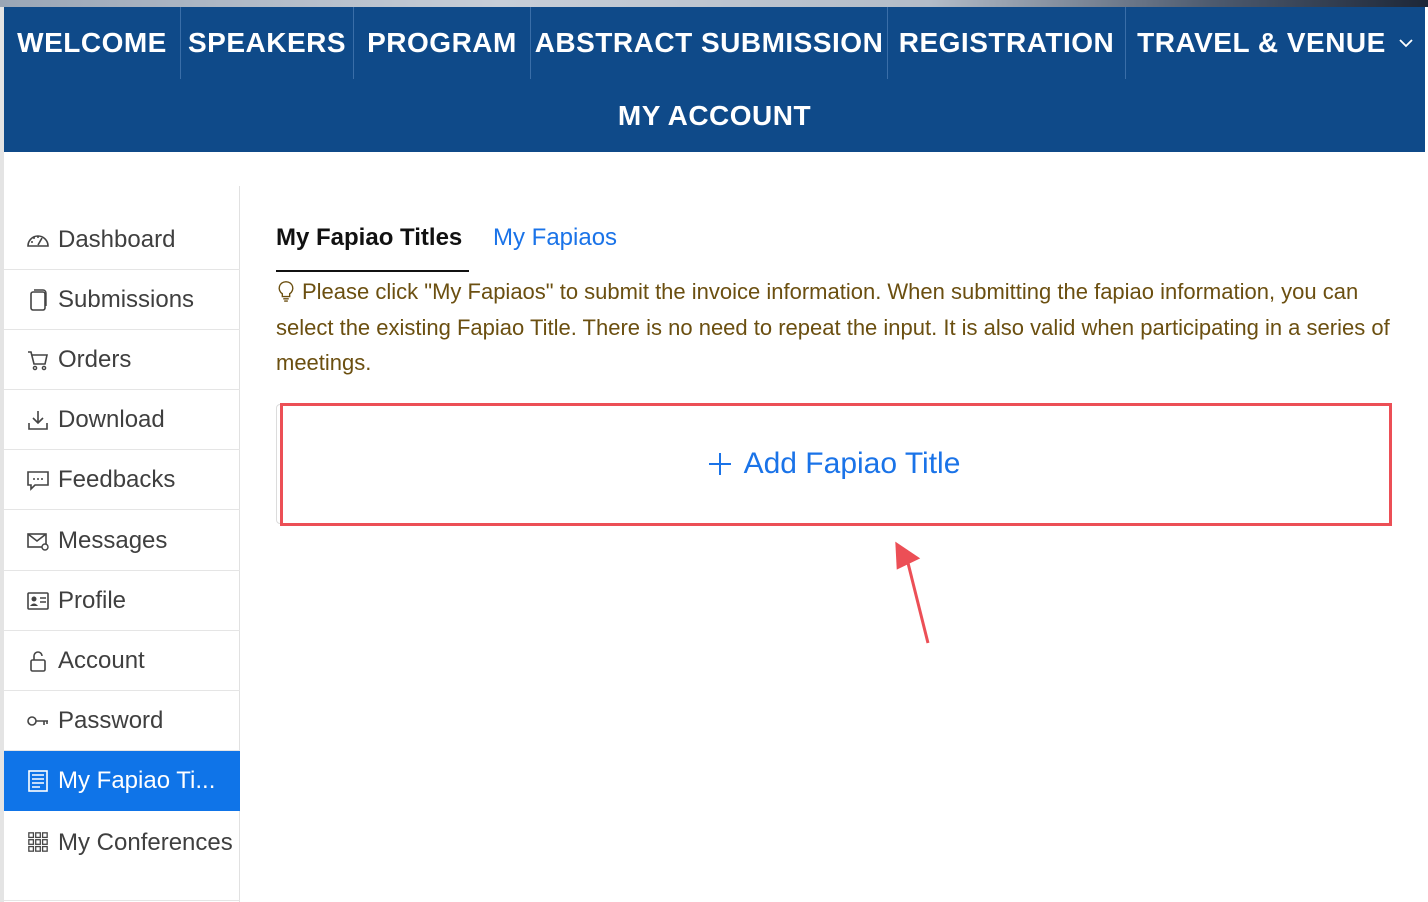 Image resolution: width=1428 pixels, height=902 pixels. Describe the element at coordinates (122, 360) in the screenshot. I see `sidebar-item-orders: Orders` at that location.